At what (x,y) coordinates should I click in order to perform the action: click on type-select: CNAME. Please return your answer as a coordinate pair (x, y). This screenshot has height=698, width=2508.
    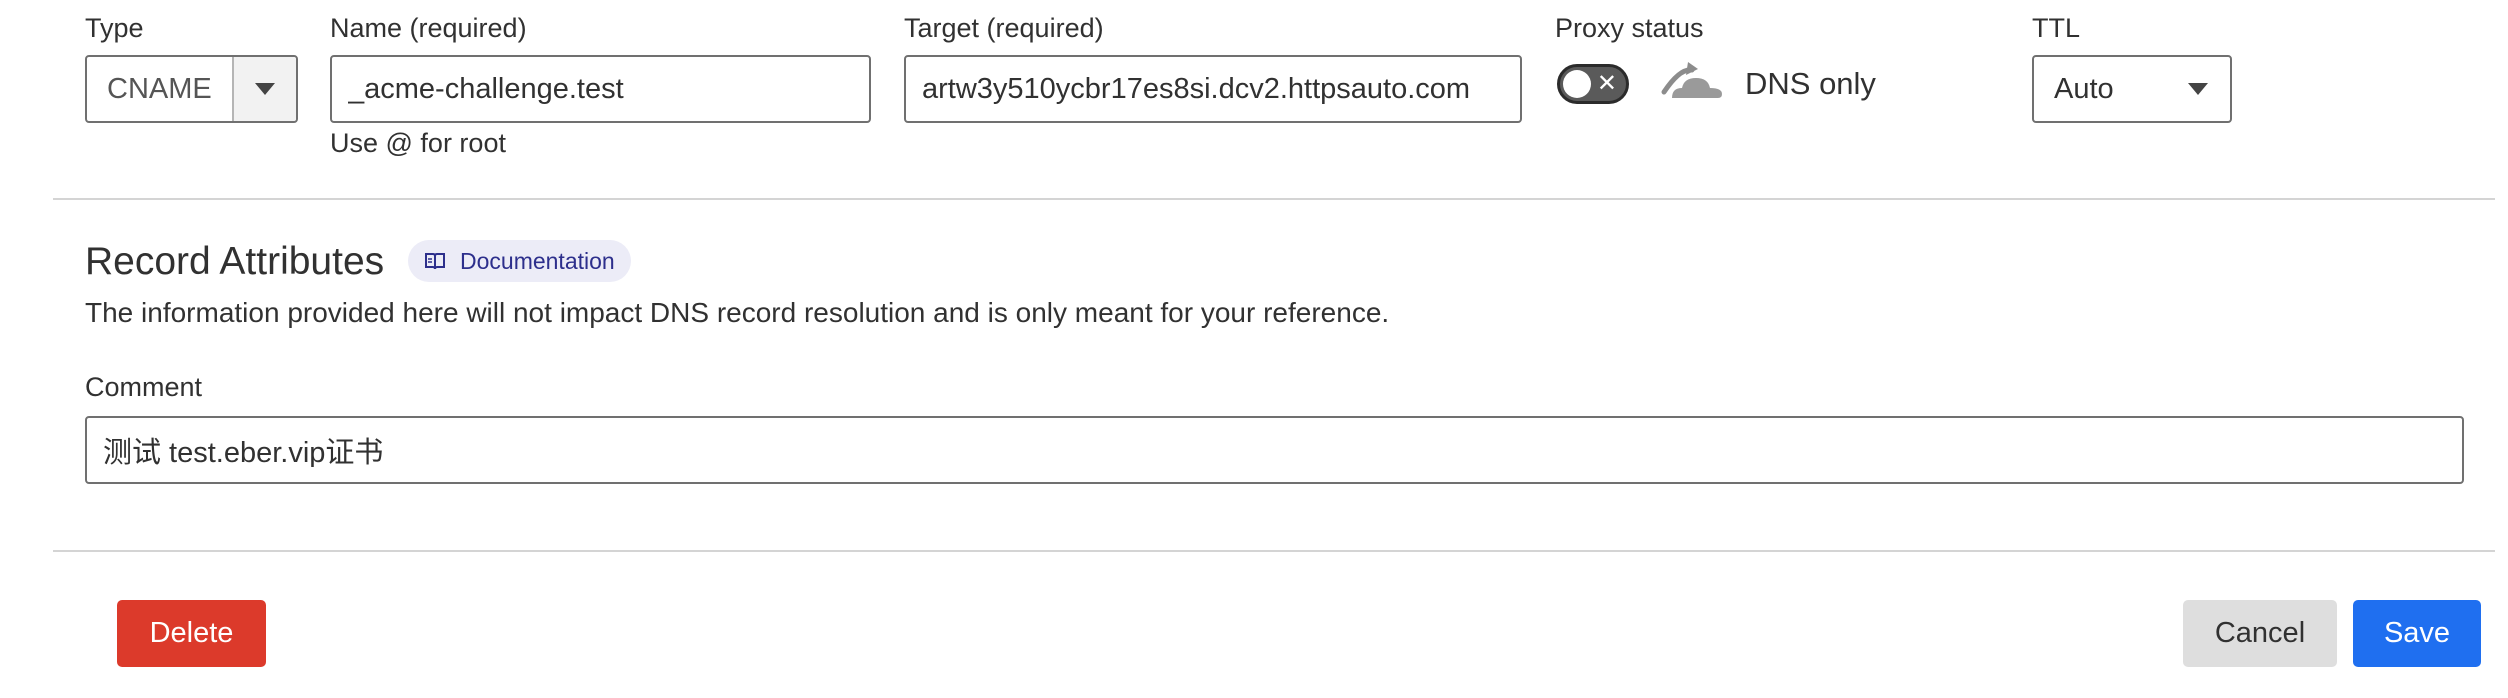
    Looking at the image, I should click on (191, 89).